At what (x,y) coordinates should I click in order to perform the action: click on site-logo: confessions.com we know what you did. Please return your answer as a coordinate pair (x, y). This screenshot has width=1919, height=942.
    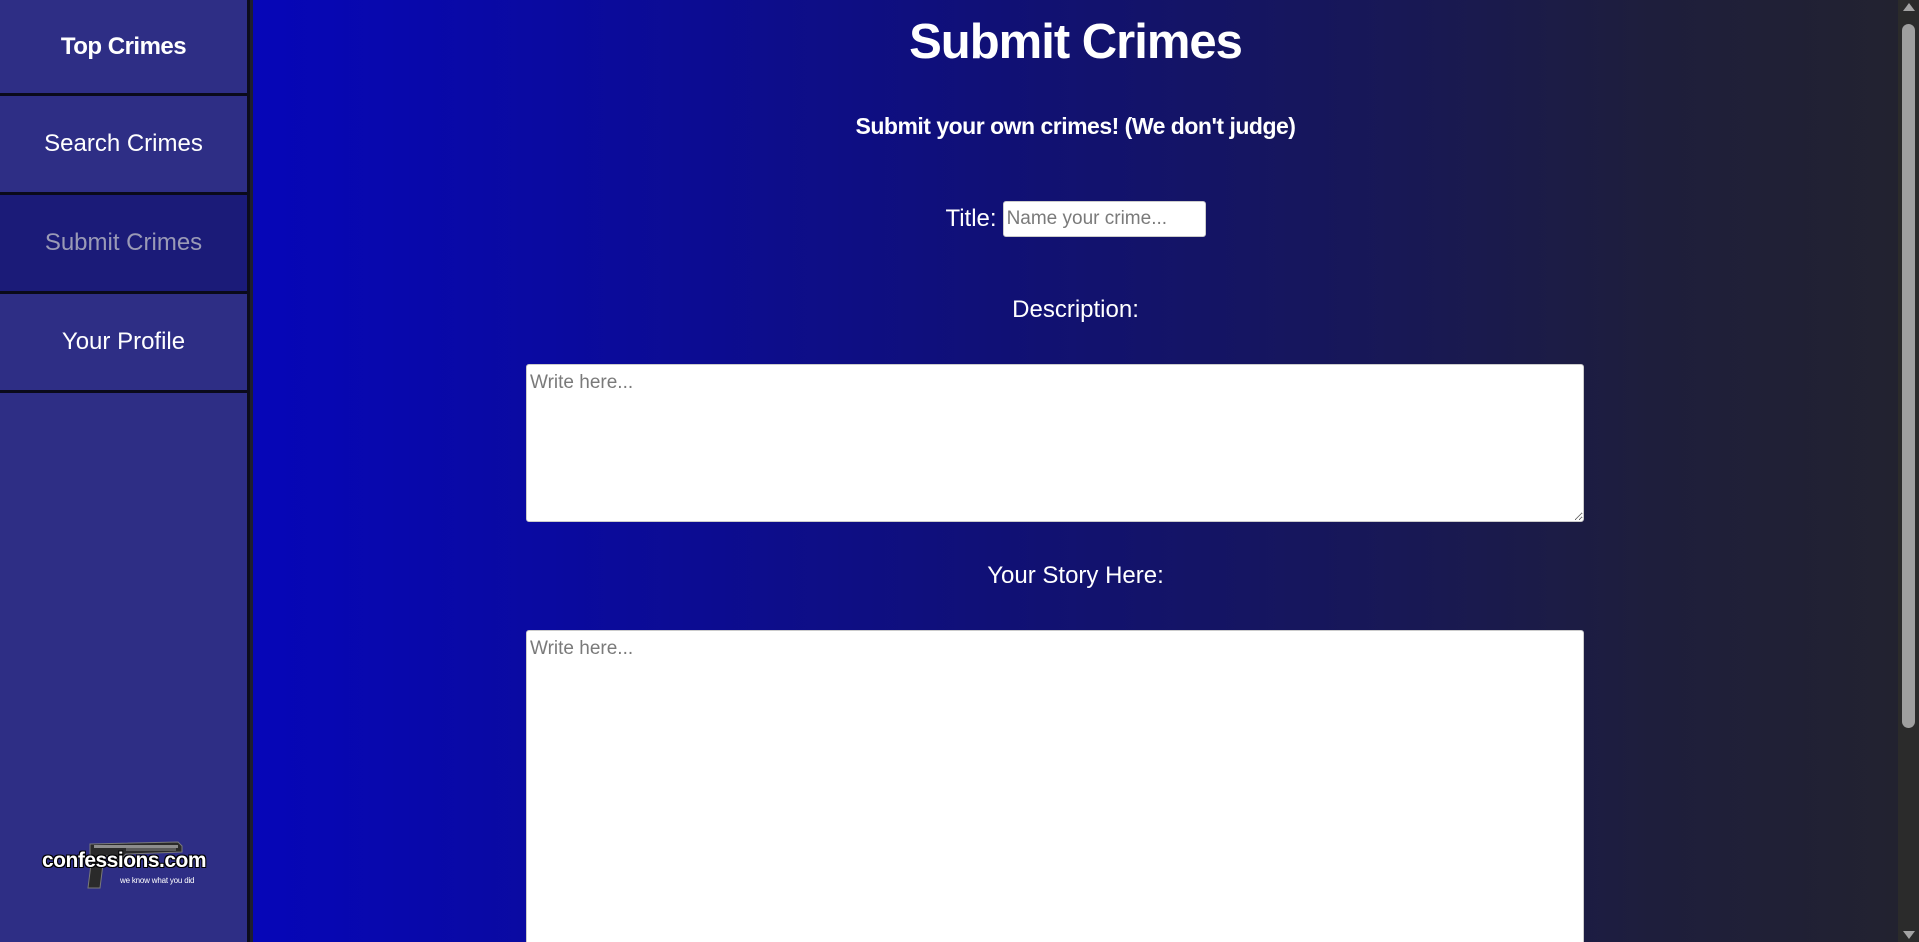
    Looking at the image, I should click on (127, 863).